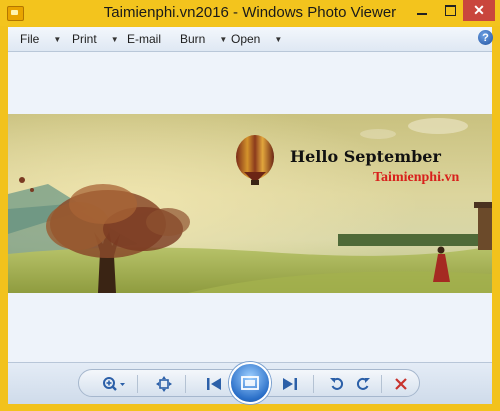 This screenshot has width=500, height=411. What do you see at coordinates (416, 177) in the screenshot?
I see `photo-watermark: Taimienphi.vn` at bounding box center [416, 177].